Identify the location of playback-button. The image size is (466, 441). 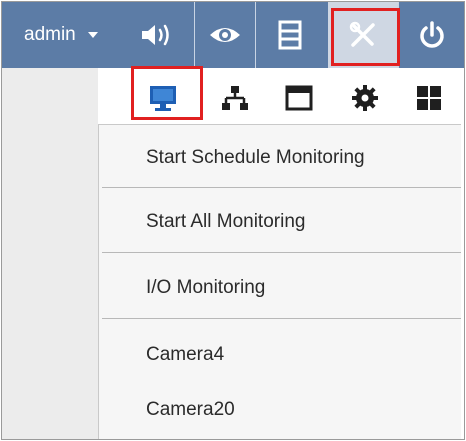
(290, 35).